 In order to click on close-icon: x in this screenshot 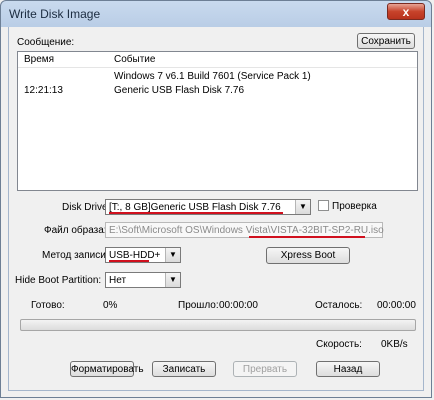, I will do `click(406, 12)`.